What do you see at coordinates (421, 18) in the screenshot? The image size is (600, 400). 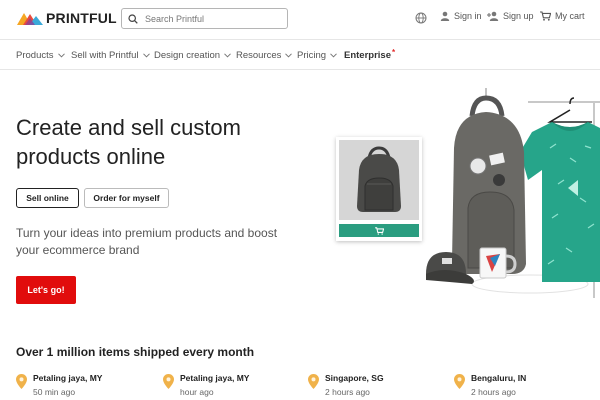 I see `globe-icon` at bounding box center [421, 18].